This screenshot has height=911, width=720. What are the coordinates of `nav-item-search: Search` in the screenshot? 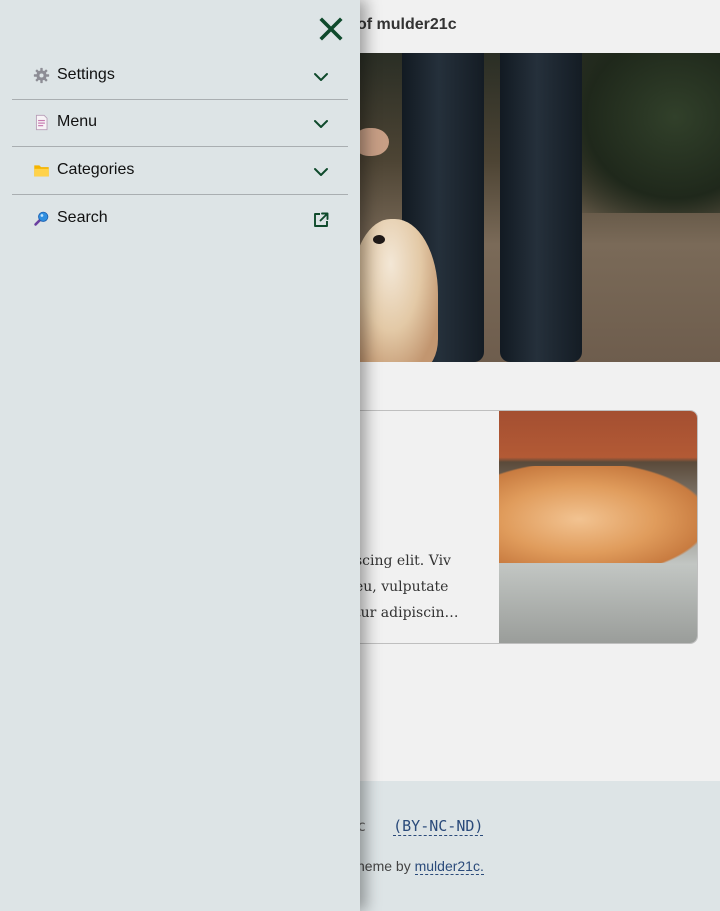 It's located at (180, 219).